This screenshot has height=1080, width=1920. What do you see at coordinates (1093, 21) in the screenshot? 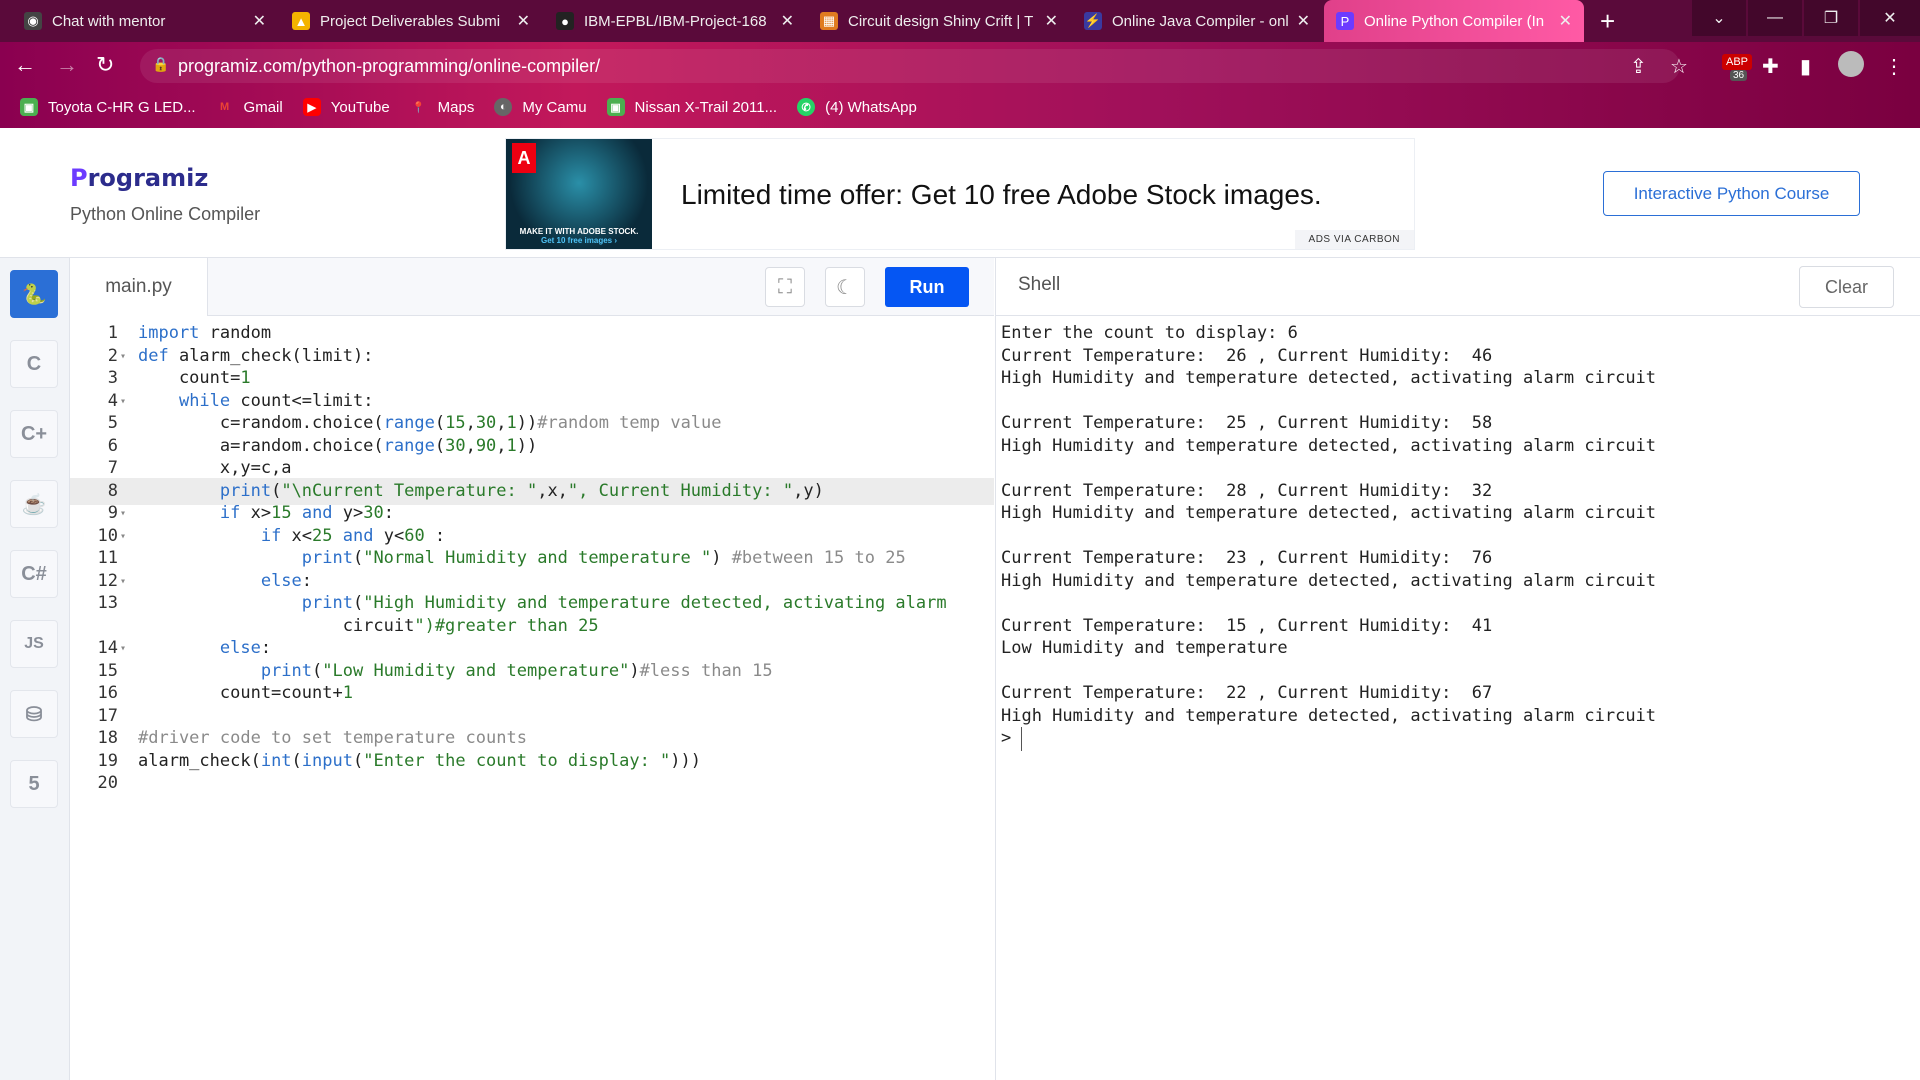
I see `bolt-icon: ⚡` at bounding box center [1093, 21].